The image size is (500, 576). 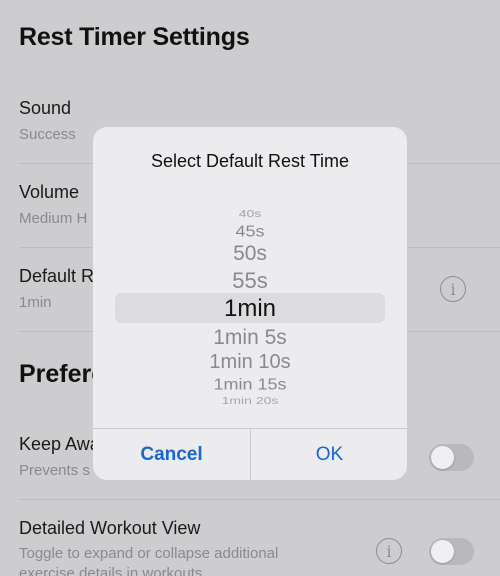 What do you see at coordinates (250, 400) in the screenshot?
I see `picker-option: 1min 20s` at bounding box center [250, 400].